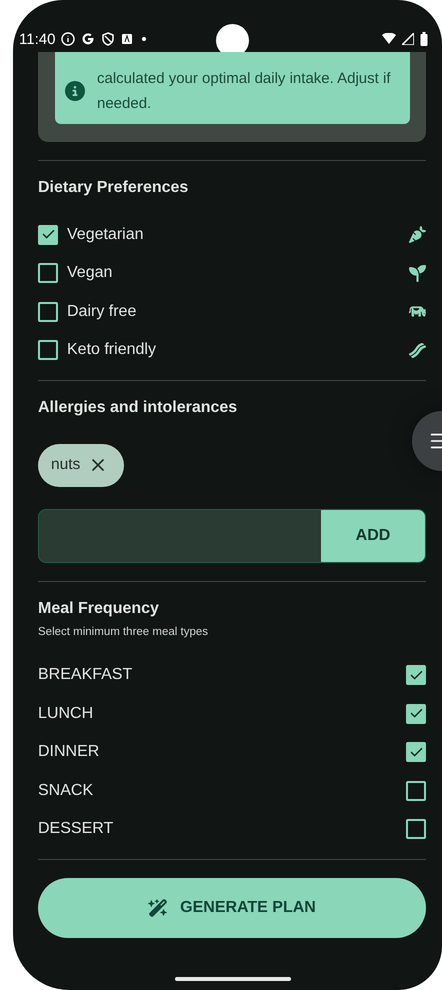  What do you see at coordinates (86, 675) in the screenshot?
I see `meal-label: BREAKFAST` at bounding box center [86, 675].